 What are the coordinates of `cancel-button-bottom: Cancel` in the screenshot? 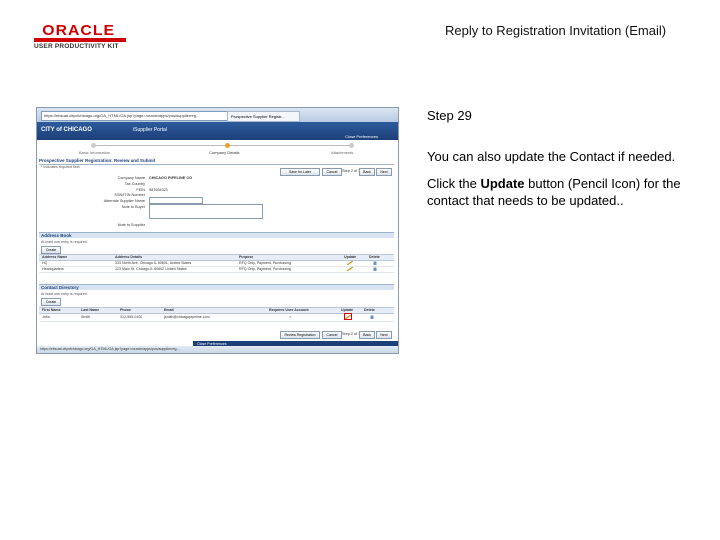 It's located at (332, 335).